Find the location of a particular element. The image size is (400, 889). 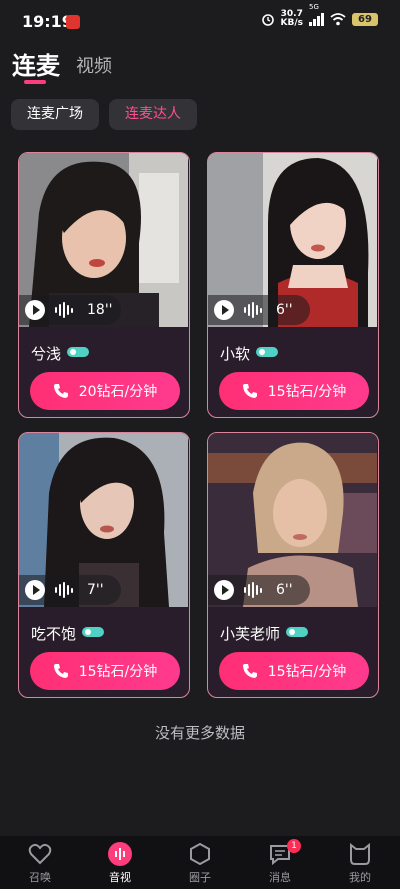

tab-video: 视频 is located at coordinates (94, 65).